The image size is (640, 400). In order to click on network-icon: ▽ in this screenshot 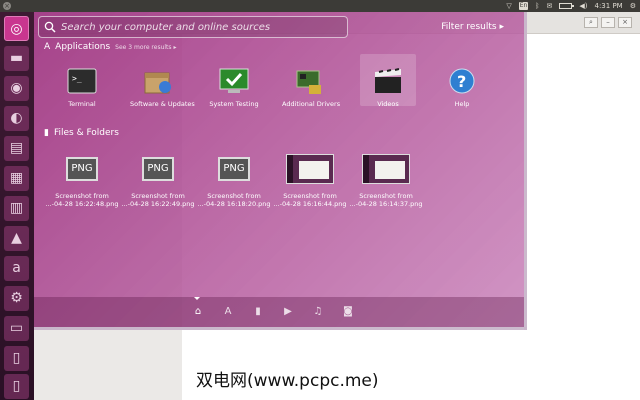, I will do `click(508, 6)`.